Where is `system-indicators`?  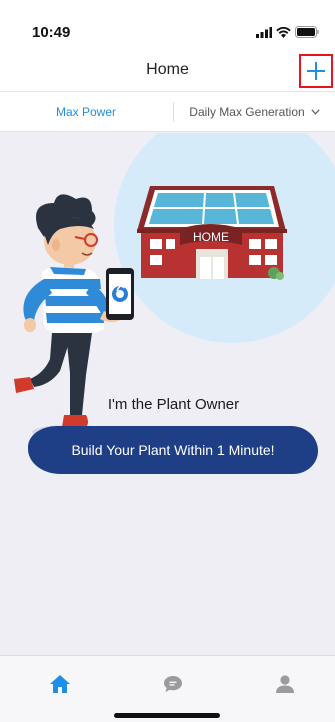 system-indicators is located at coordinates (287, 32).